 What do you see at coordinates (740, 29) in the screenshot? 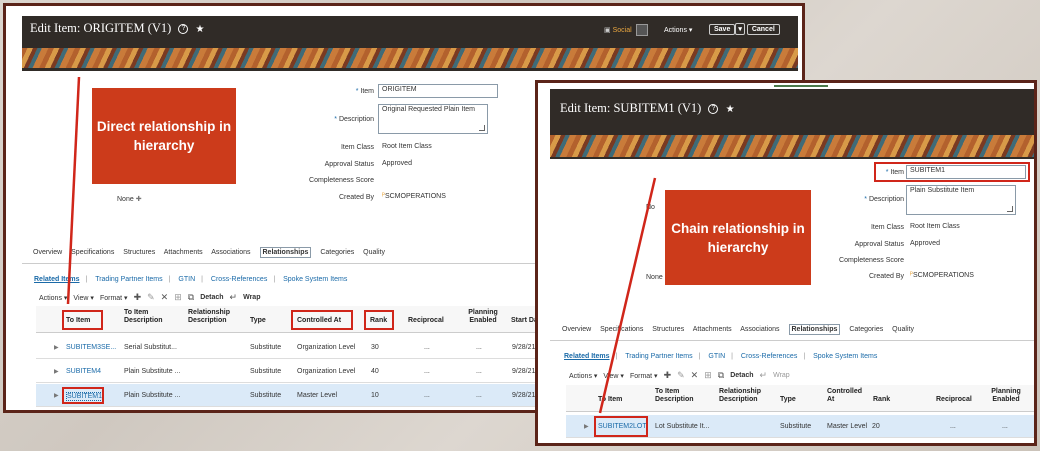
I see `save-dropdown-button: ▾` at bounding box center [740, 29].